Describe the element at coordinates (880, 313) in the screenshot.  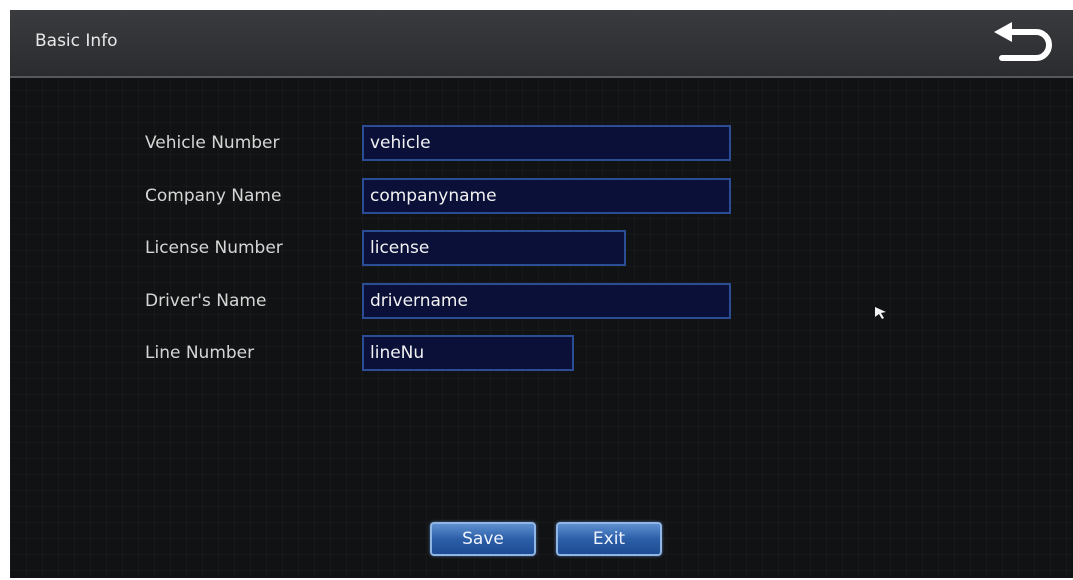
I see `mouse-pointer-icon` at that location.